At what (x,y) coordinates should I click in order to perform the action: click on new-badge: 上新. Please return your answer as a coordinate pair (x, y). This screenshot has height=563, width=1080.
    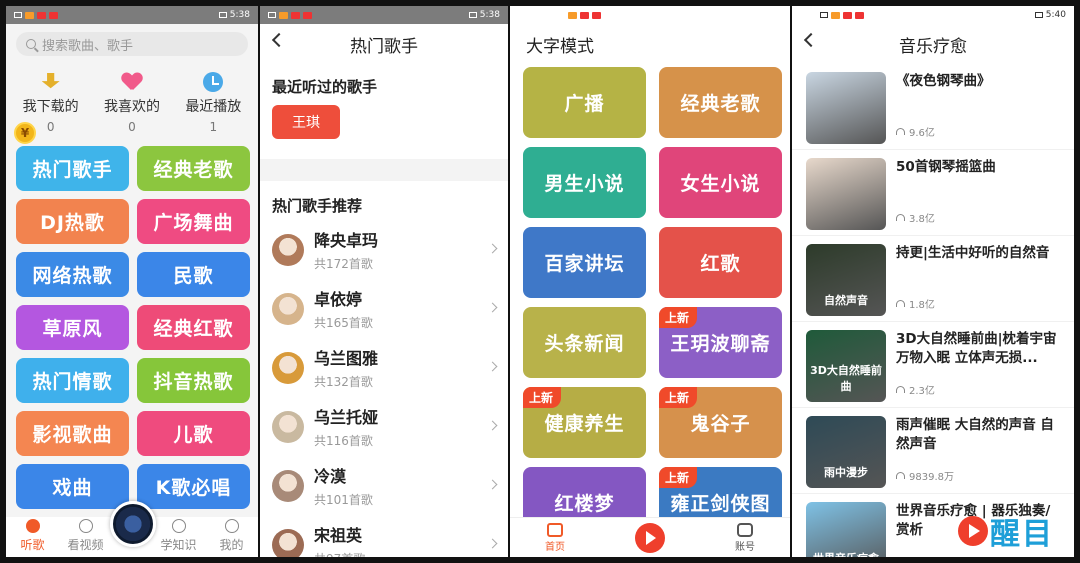
    Looking at the image, I should click on (678, 317).